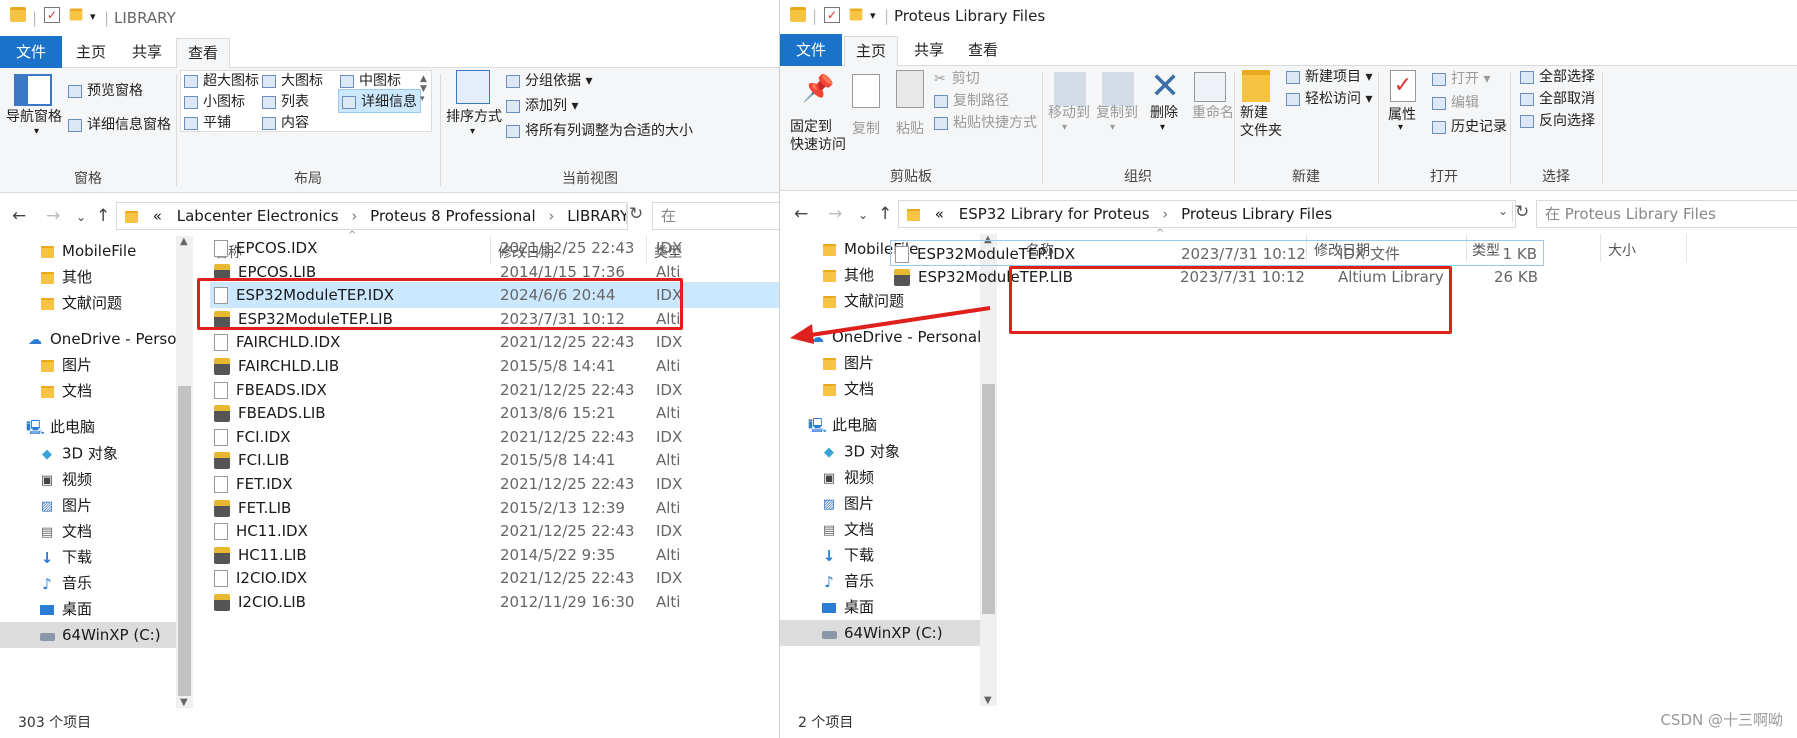  Describe the element at coordinates (494, 390) in the screenshot. I see `file-row: FBEADS.IDX 2021/12/25 22:43 IDX` at that location.